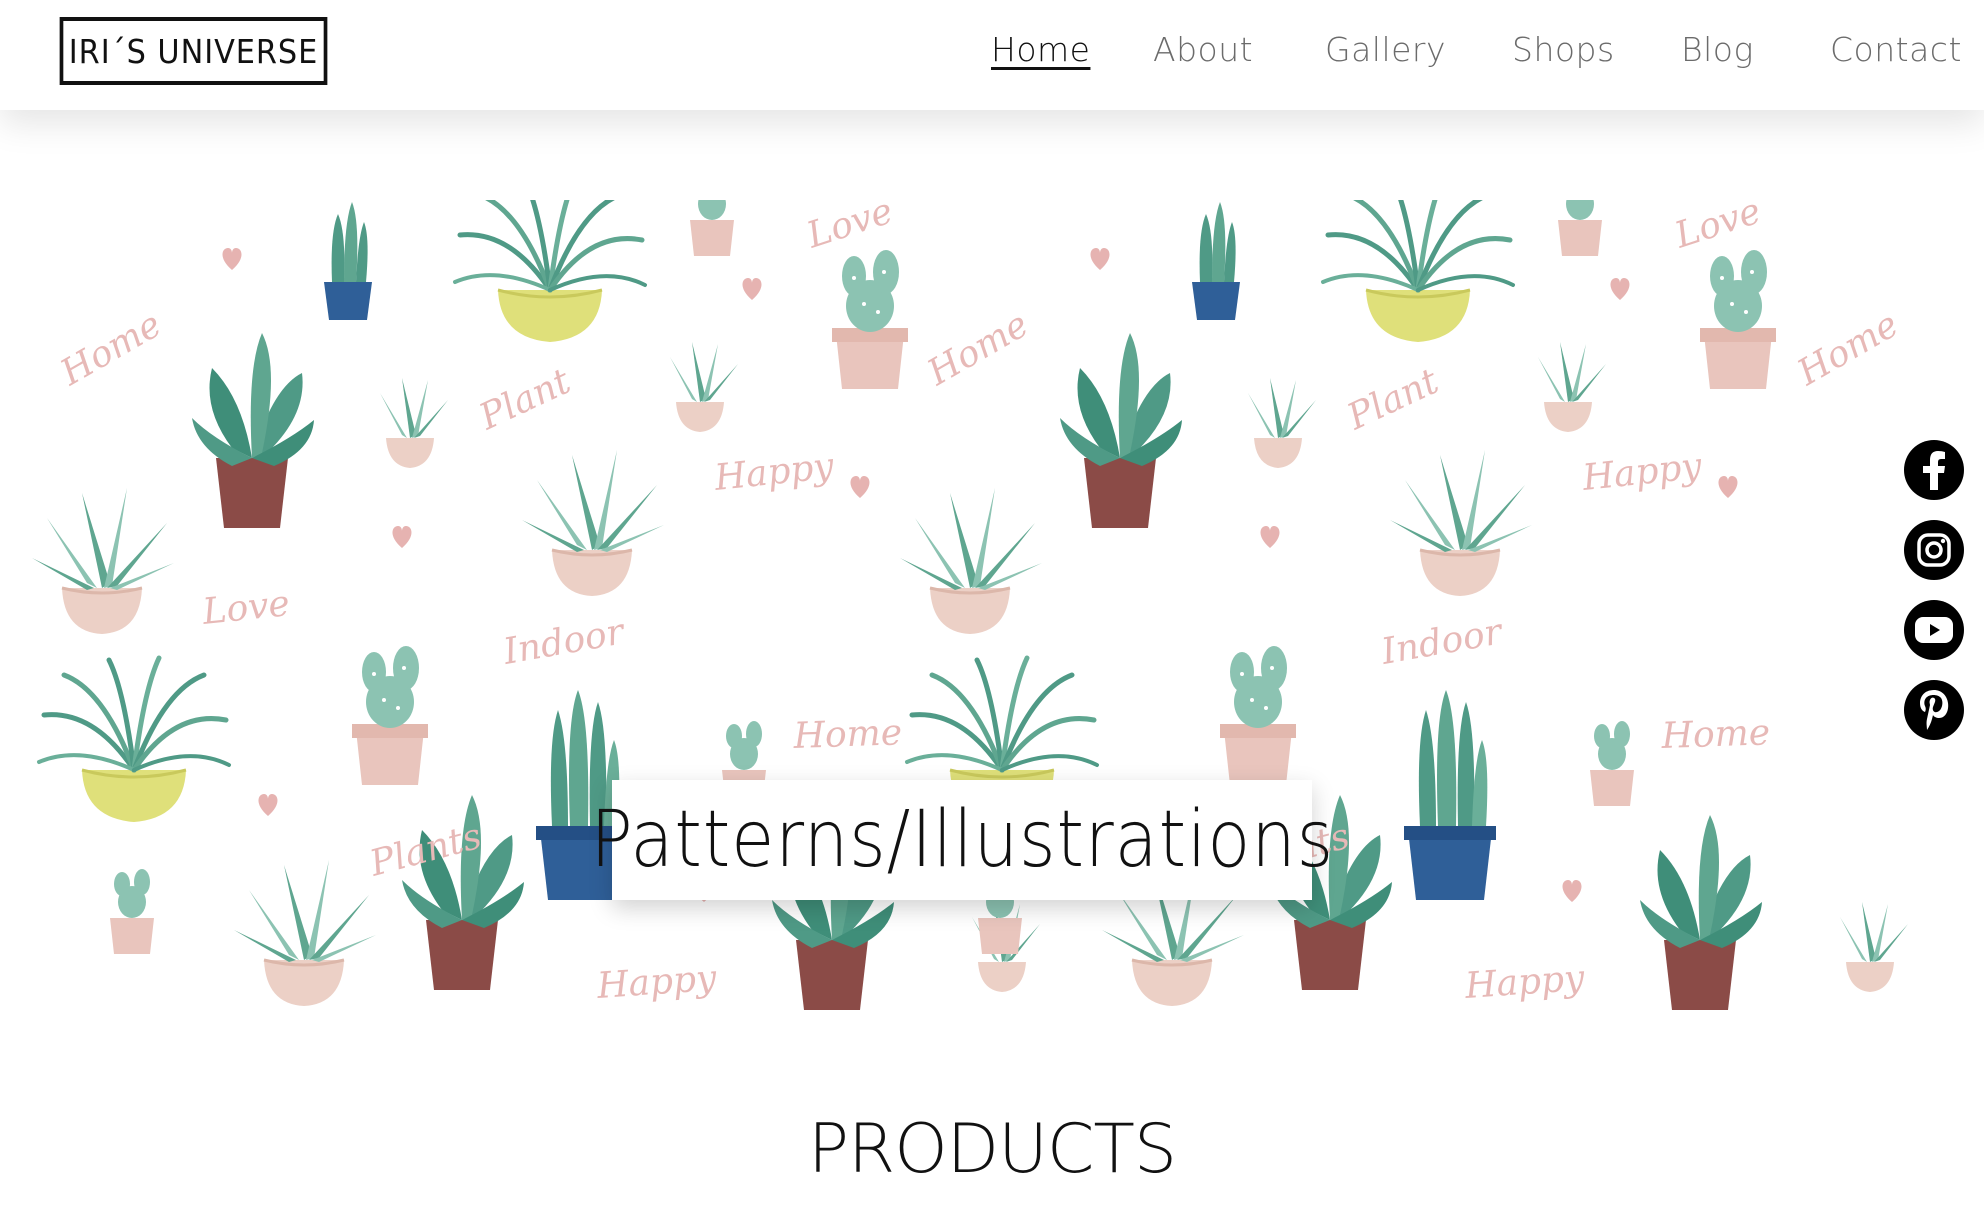 Image resolution: width=1984 pixels, height=1226 pixels. Describe the element at coordinates (1924, 587) in the screenshot. I see `social-bar` at that location.